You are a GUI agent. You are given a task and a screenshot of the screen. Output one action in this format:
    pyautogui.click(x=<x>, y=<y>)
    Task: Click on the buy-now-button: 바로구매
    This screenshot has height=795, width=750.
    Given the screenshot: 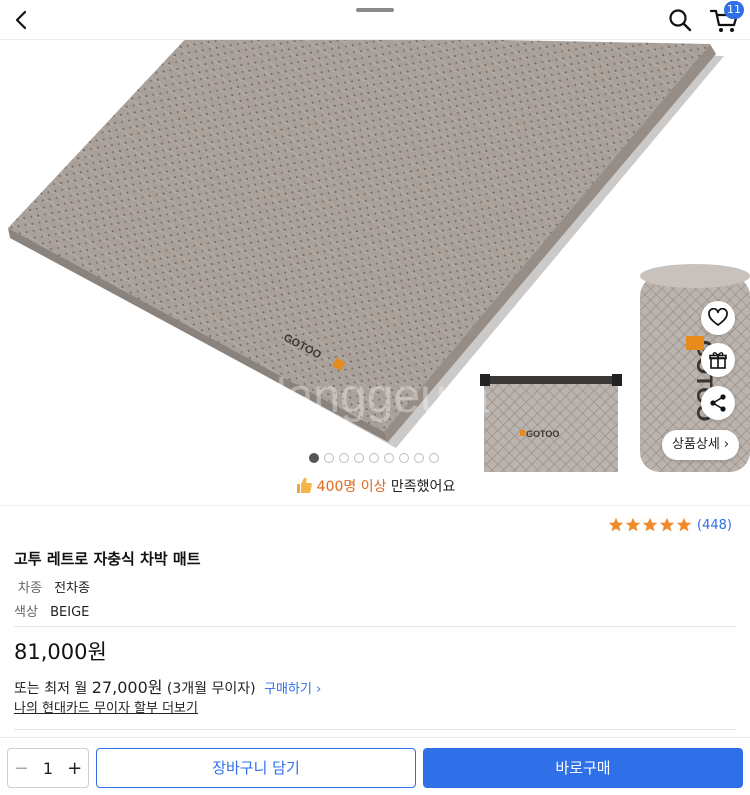 What is the action you would take?
    pyautogui.click(x=583, y=768)
    